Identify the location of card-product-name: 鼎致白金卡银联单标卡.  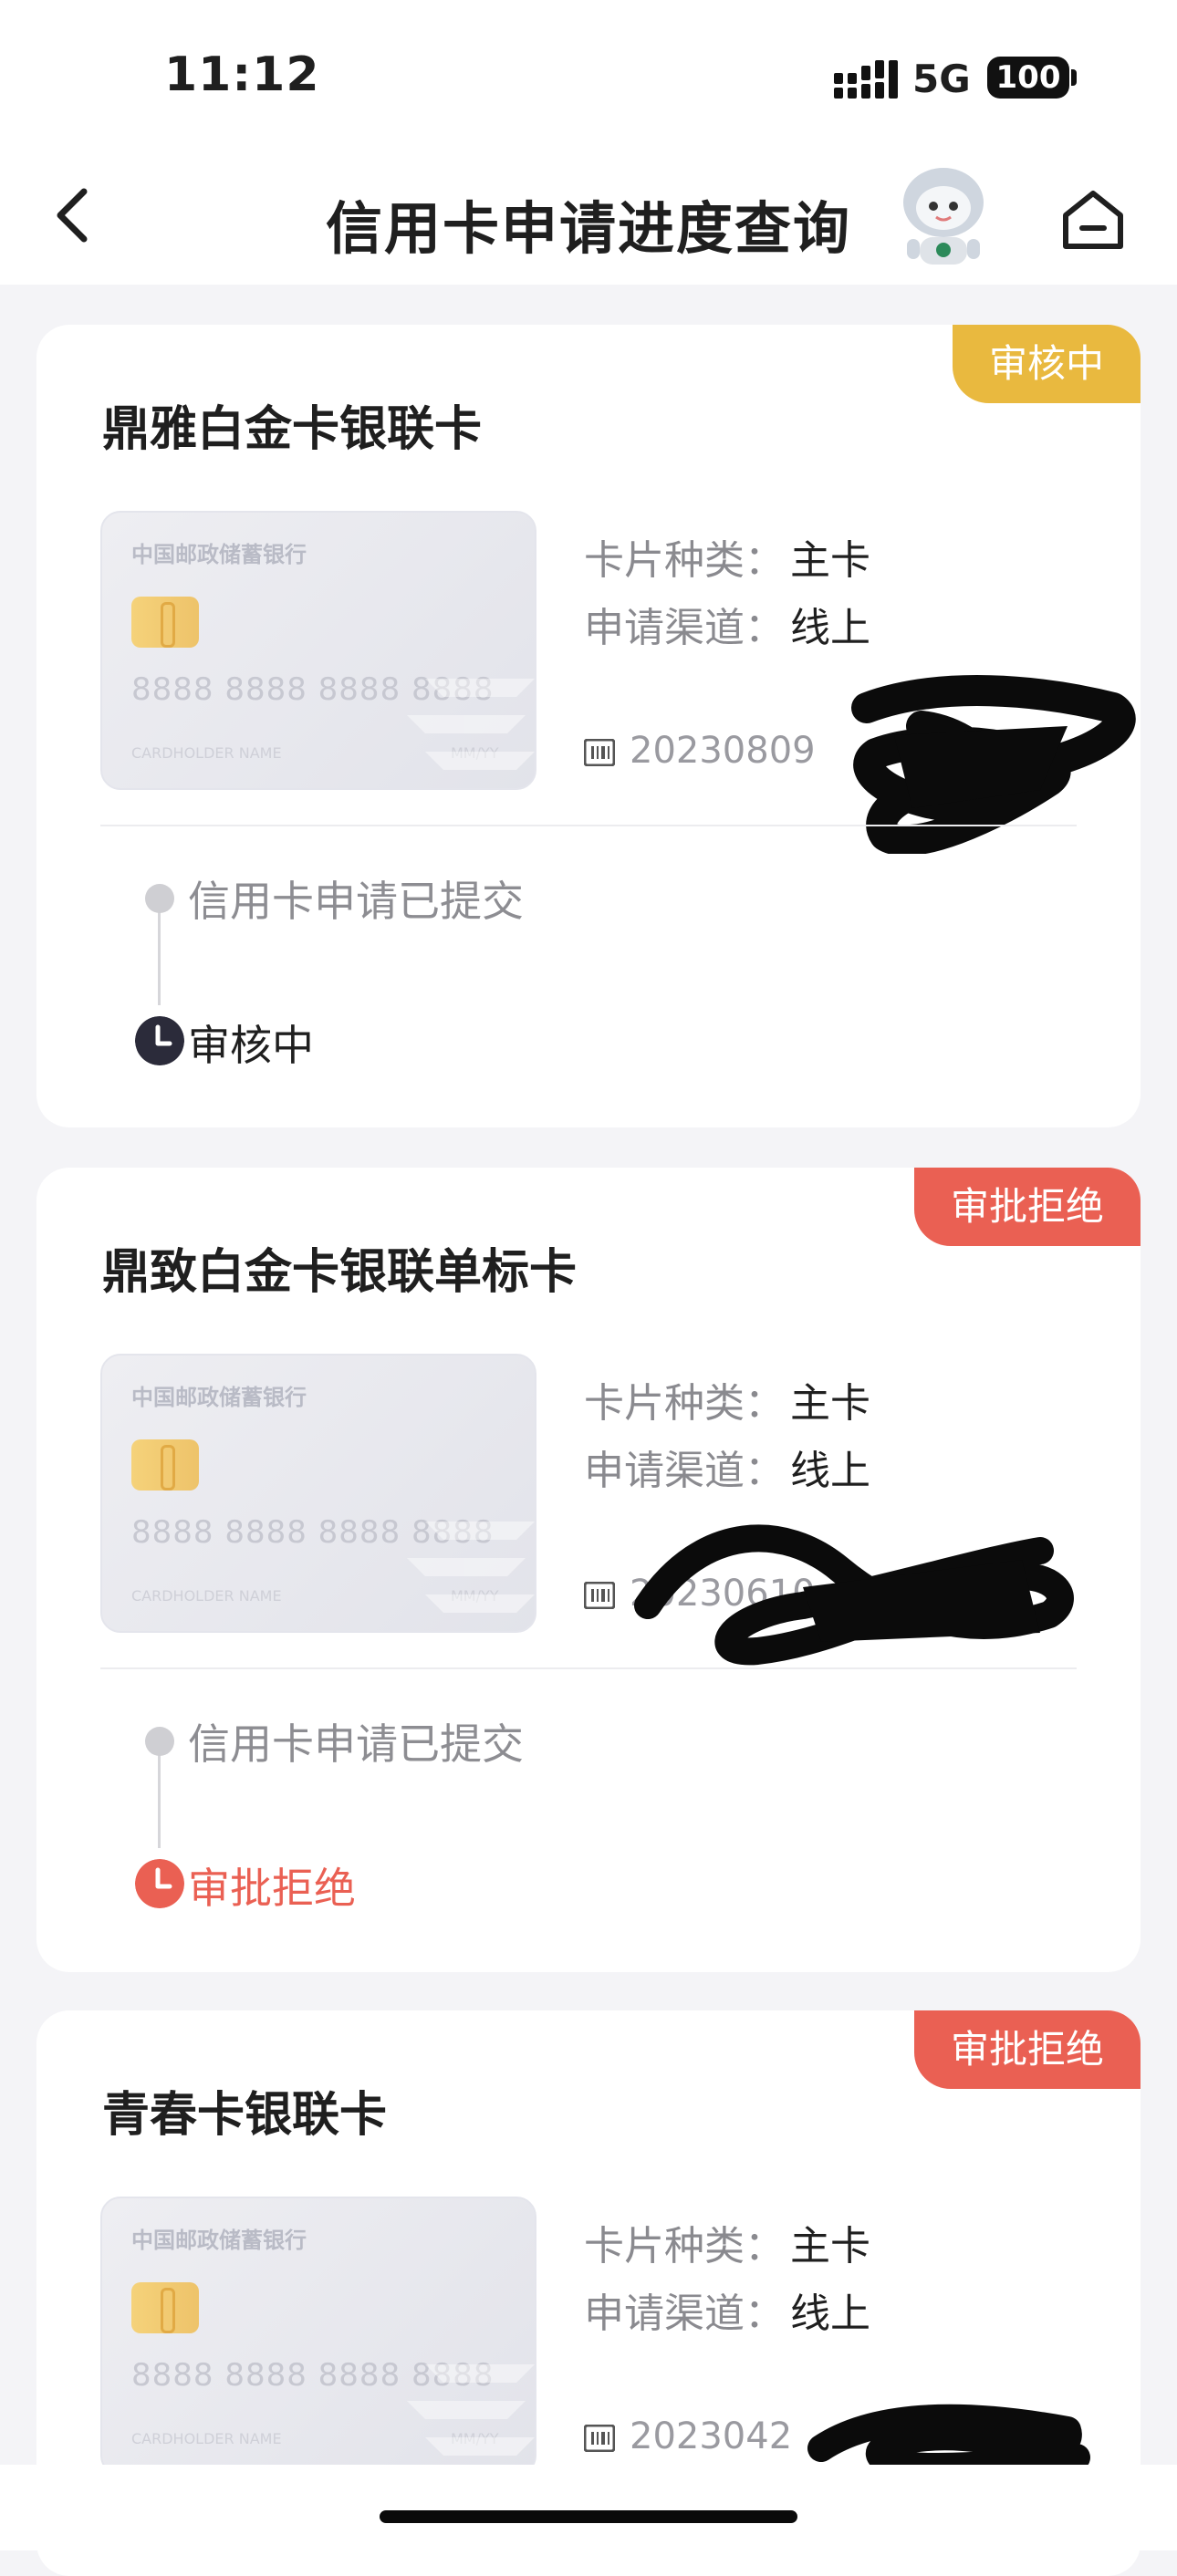
(340, 1272).